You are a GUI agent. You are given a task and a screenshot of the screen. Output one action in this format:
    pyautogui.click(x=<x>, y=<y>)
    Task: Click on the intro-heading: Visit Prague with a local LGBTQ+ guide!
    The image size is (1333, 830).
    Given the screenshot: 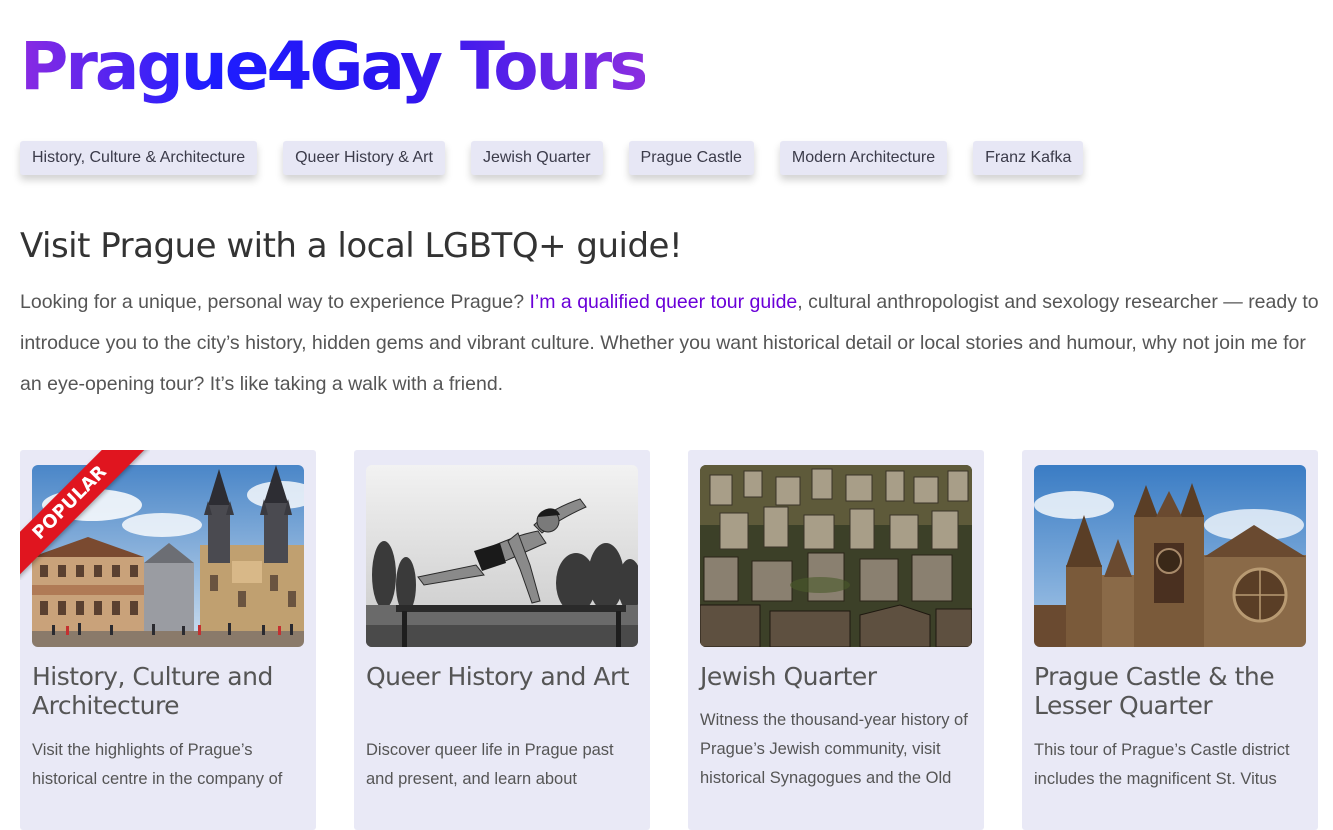 What is the action you would take?
    pyautogui.click(x=351, y=246)
    